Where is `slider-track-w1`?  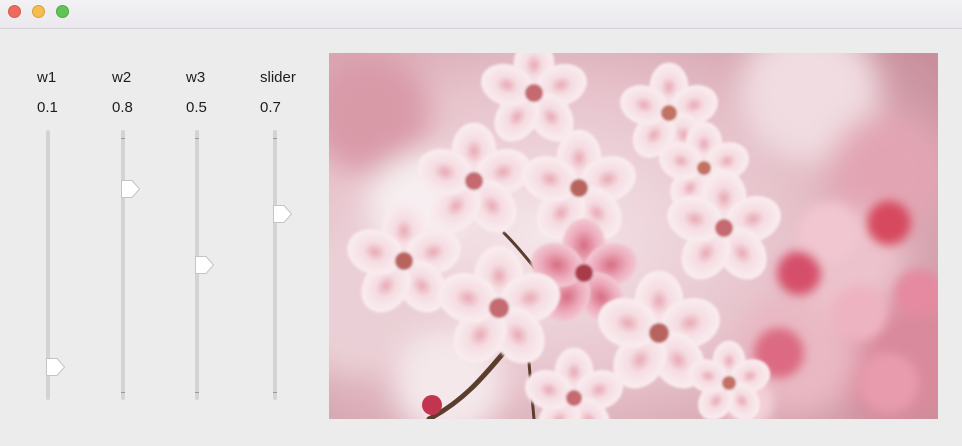 slider-track-w1 is located at coordinates (56, 265).